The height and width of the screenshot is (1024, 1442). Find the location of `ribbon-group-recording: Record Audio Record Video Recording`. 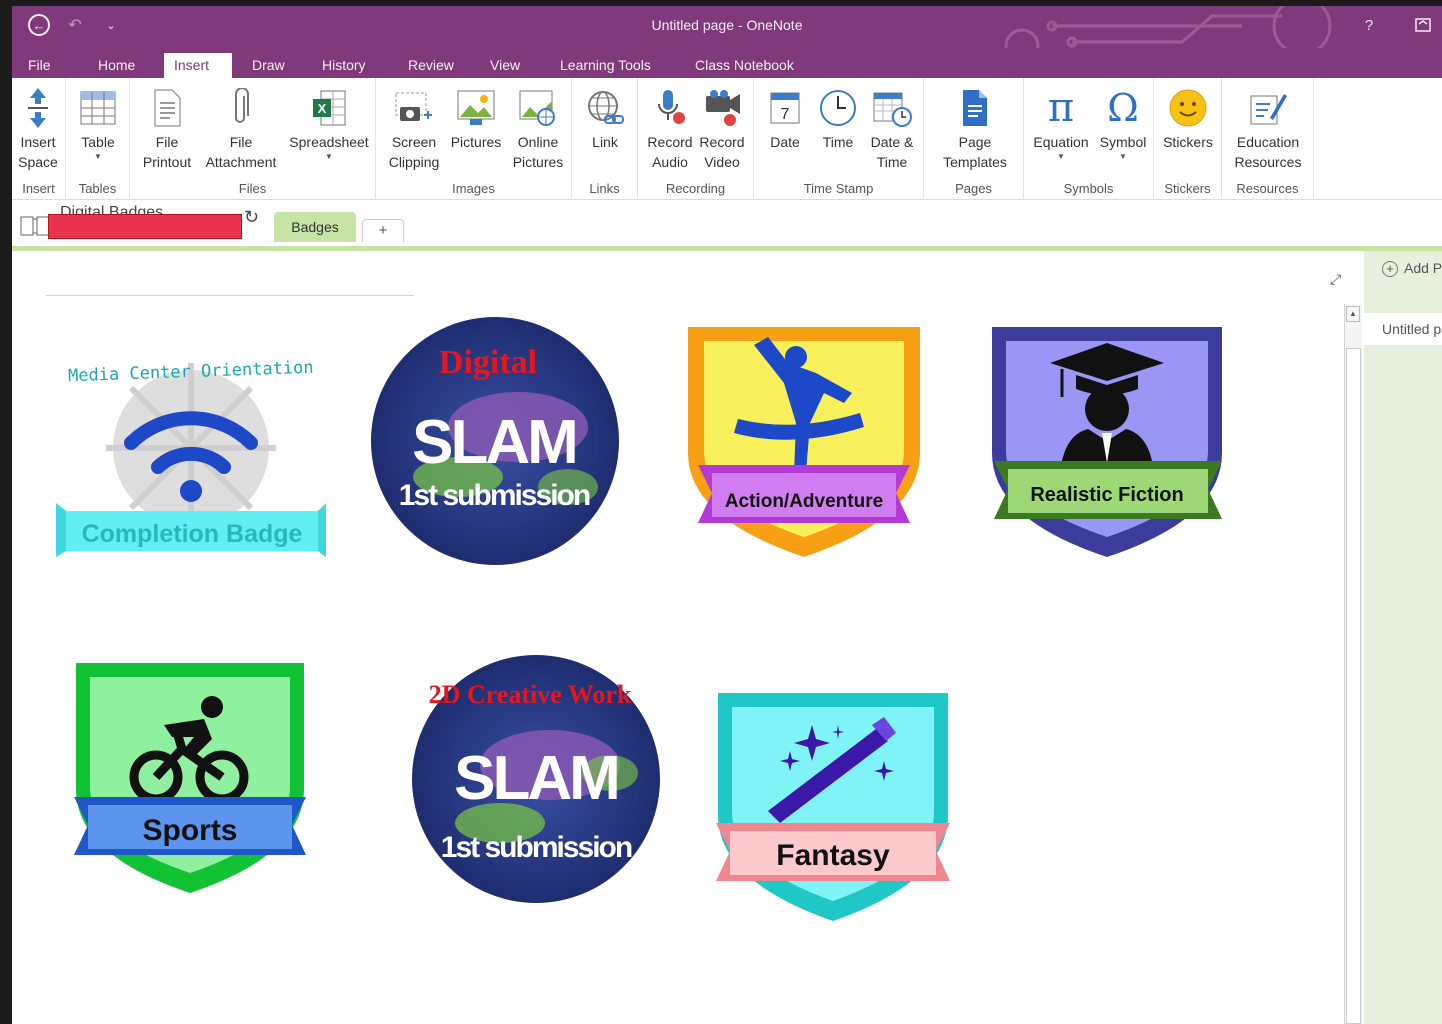

ribbon-group-recording: Record Audio Record Video Recording is located at coordinates (696, 138).